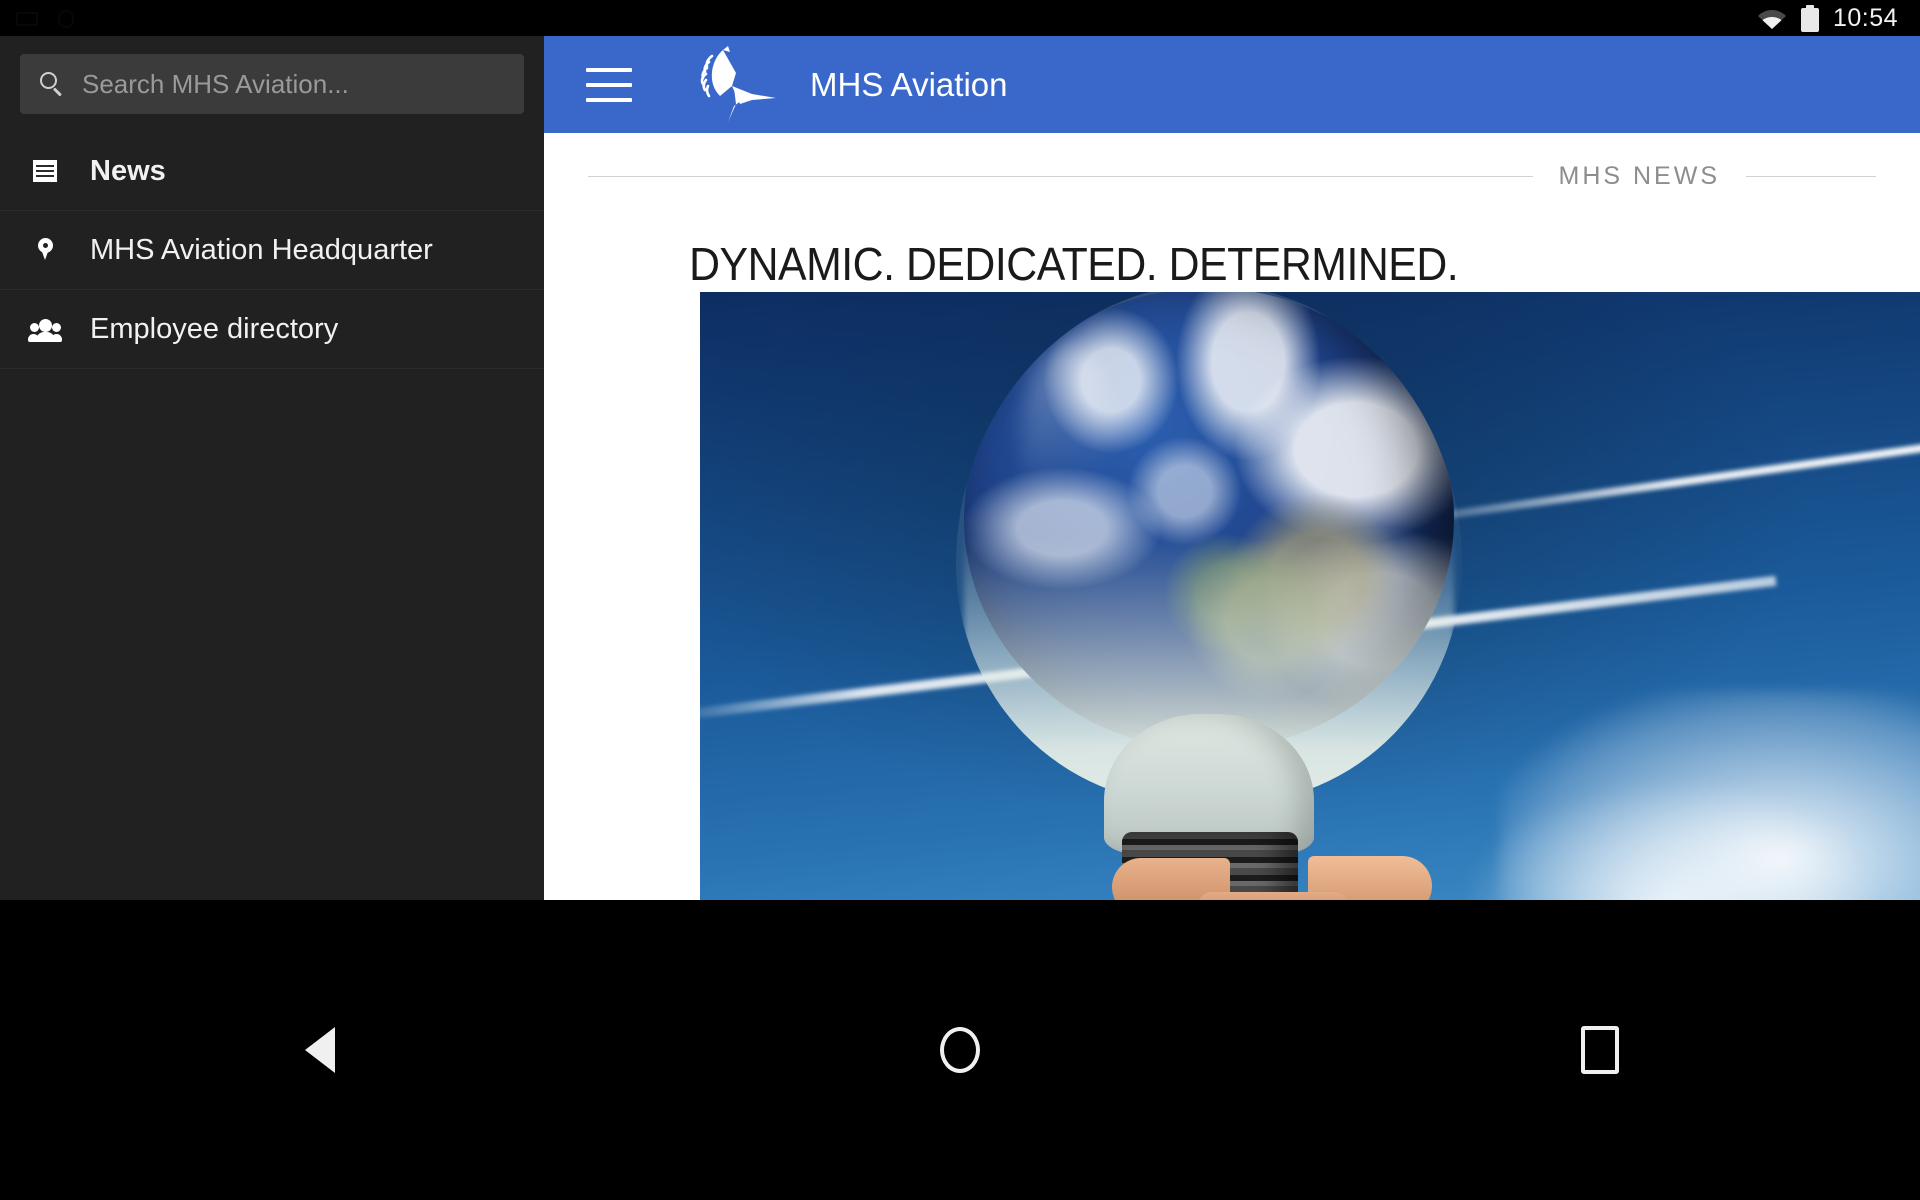 The height and width of the screenshot is (1200, 1920). I want to click on app-bar-title: MHS Aviation, so click(909, 84).